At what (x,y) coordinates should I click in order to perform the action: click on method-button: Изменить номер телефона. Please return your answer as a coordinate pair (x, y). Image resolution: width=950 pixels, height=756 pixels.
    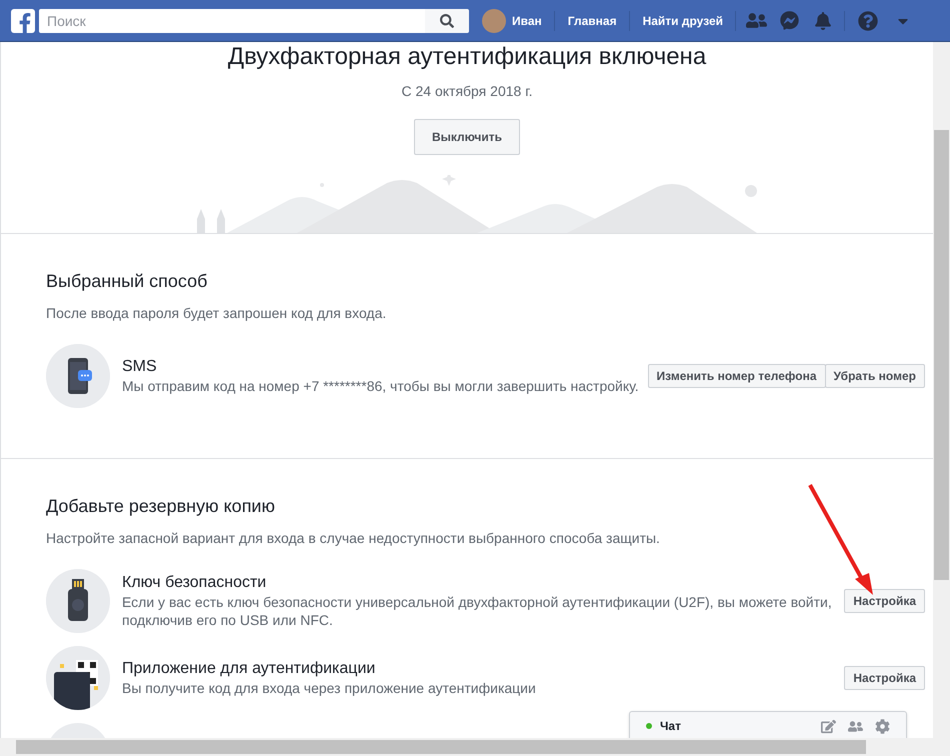
    Looking at the image, I should click on (737, 376).